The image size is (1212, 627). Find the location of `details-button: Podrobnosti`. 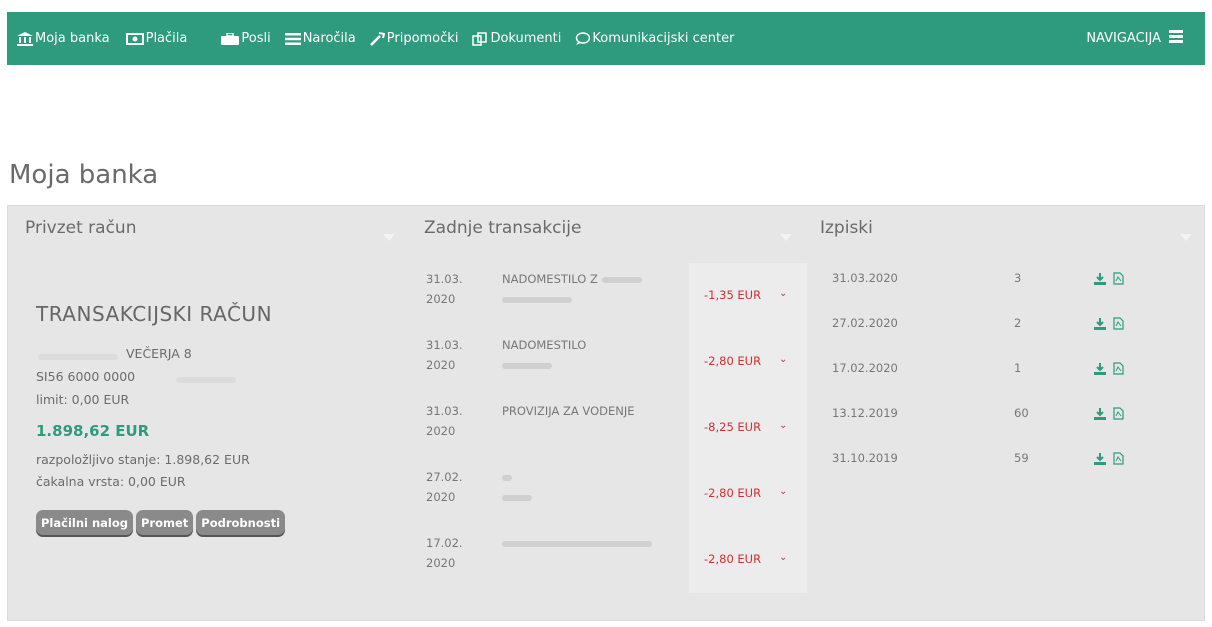

details-button: Podrobnosti is located at coordinates (241, 522).